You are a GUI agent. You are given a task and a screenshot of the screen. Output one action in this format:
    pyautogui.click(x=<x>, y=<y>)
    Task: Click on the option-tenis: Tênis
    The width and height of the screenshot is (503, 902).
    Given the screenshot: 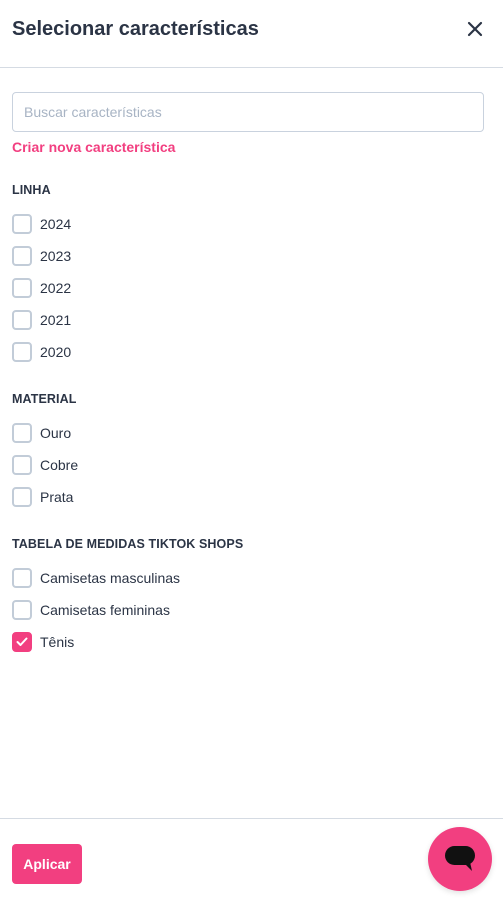 What is the action you would take?
    pyautogui.click(x=251, y=642)
    